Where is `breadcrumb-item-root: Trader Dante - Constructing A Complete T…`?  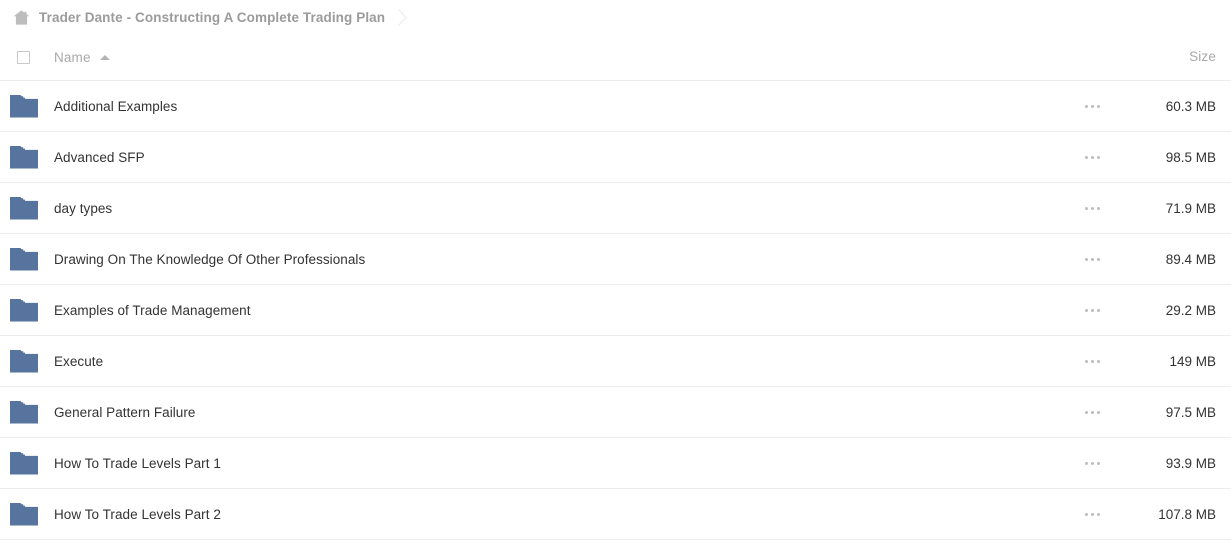 breadcrumb-item-root: Trader Dante - Constructing A Complete T… is located at coordinates (199, 17).